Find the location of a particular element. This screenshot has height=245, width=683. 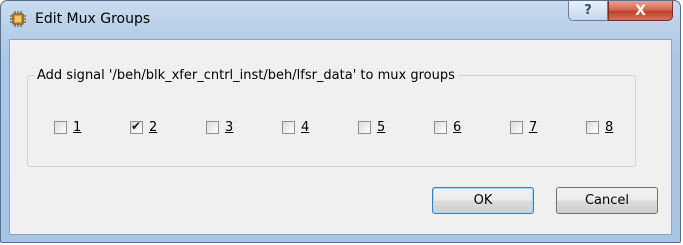

checkbox-label: 4 is located at coordinates (305, 127).